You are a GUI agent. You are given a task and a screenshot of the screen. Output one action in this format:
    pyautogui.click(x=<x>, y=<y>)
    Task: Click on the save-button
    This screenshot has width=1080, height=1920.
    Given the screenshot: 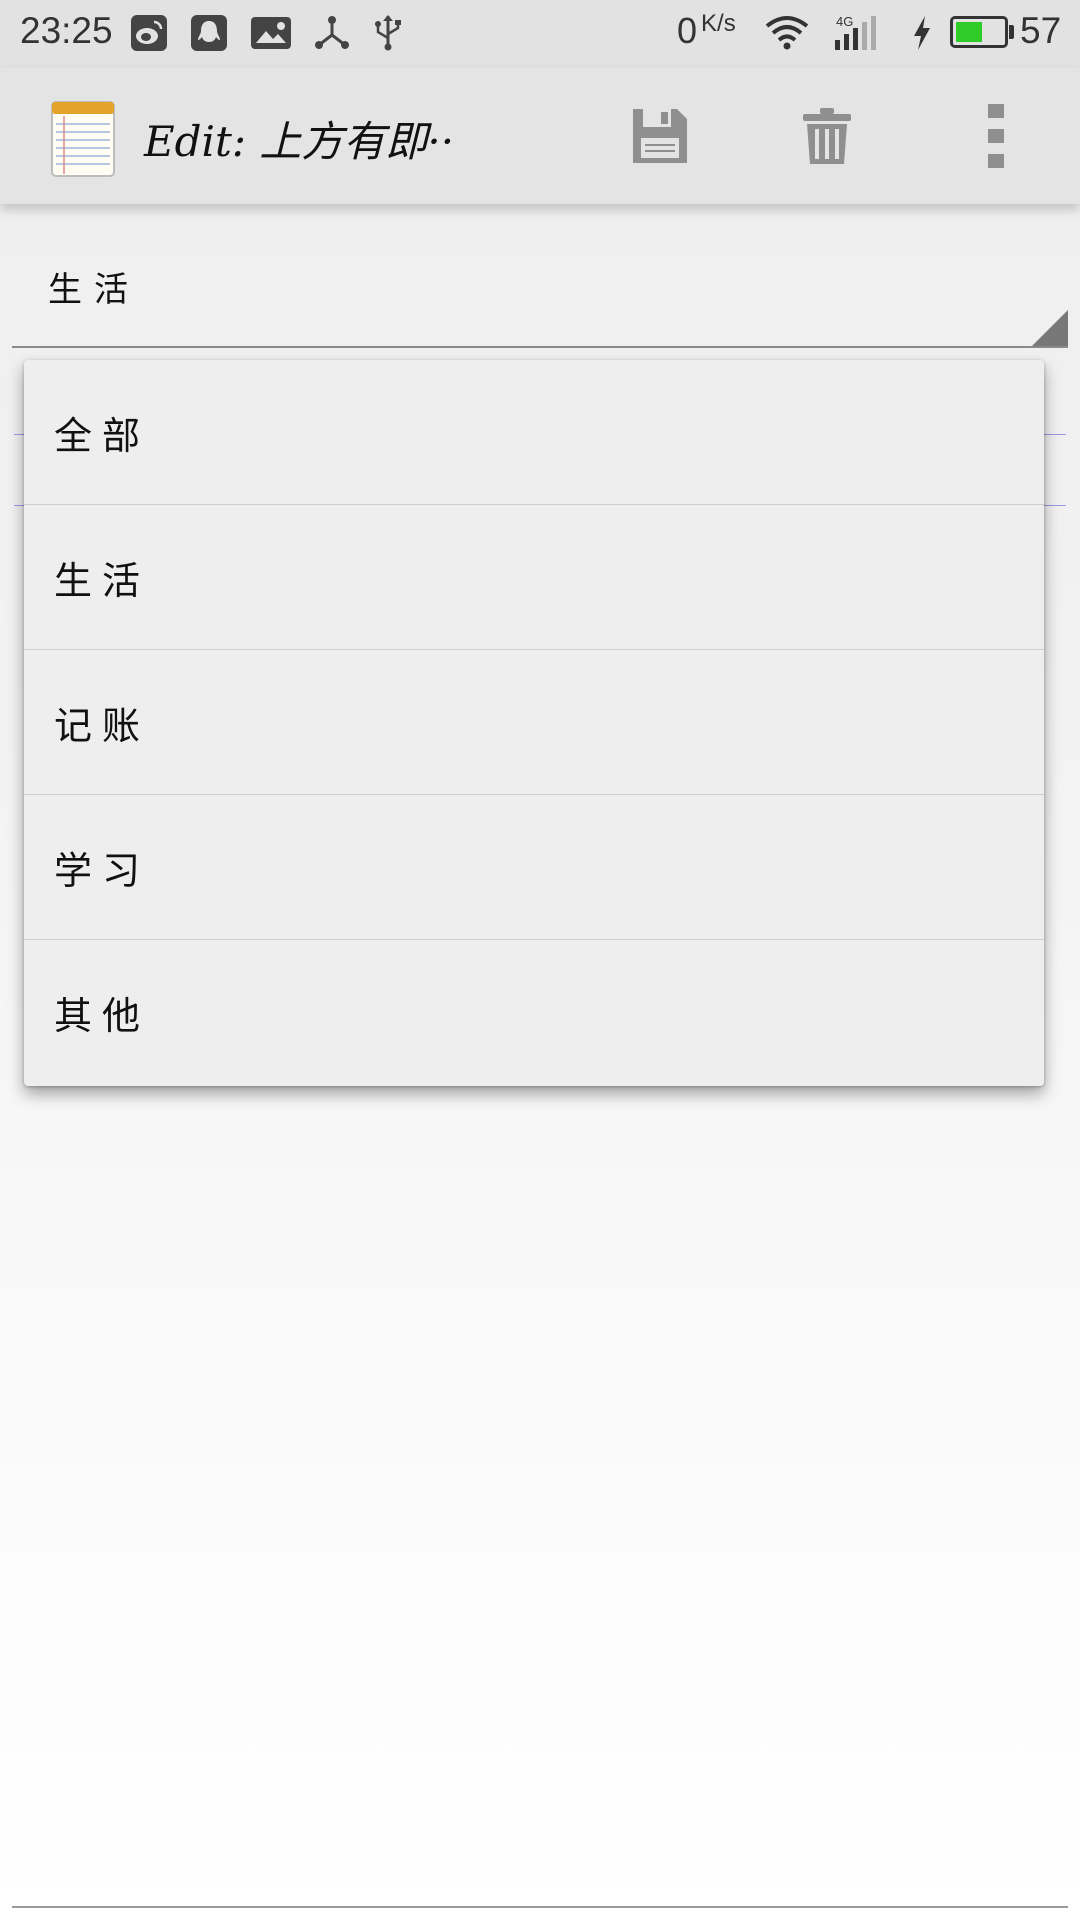 What is the action you would take?
    pyautogui.click(x=660, y=136)
    